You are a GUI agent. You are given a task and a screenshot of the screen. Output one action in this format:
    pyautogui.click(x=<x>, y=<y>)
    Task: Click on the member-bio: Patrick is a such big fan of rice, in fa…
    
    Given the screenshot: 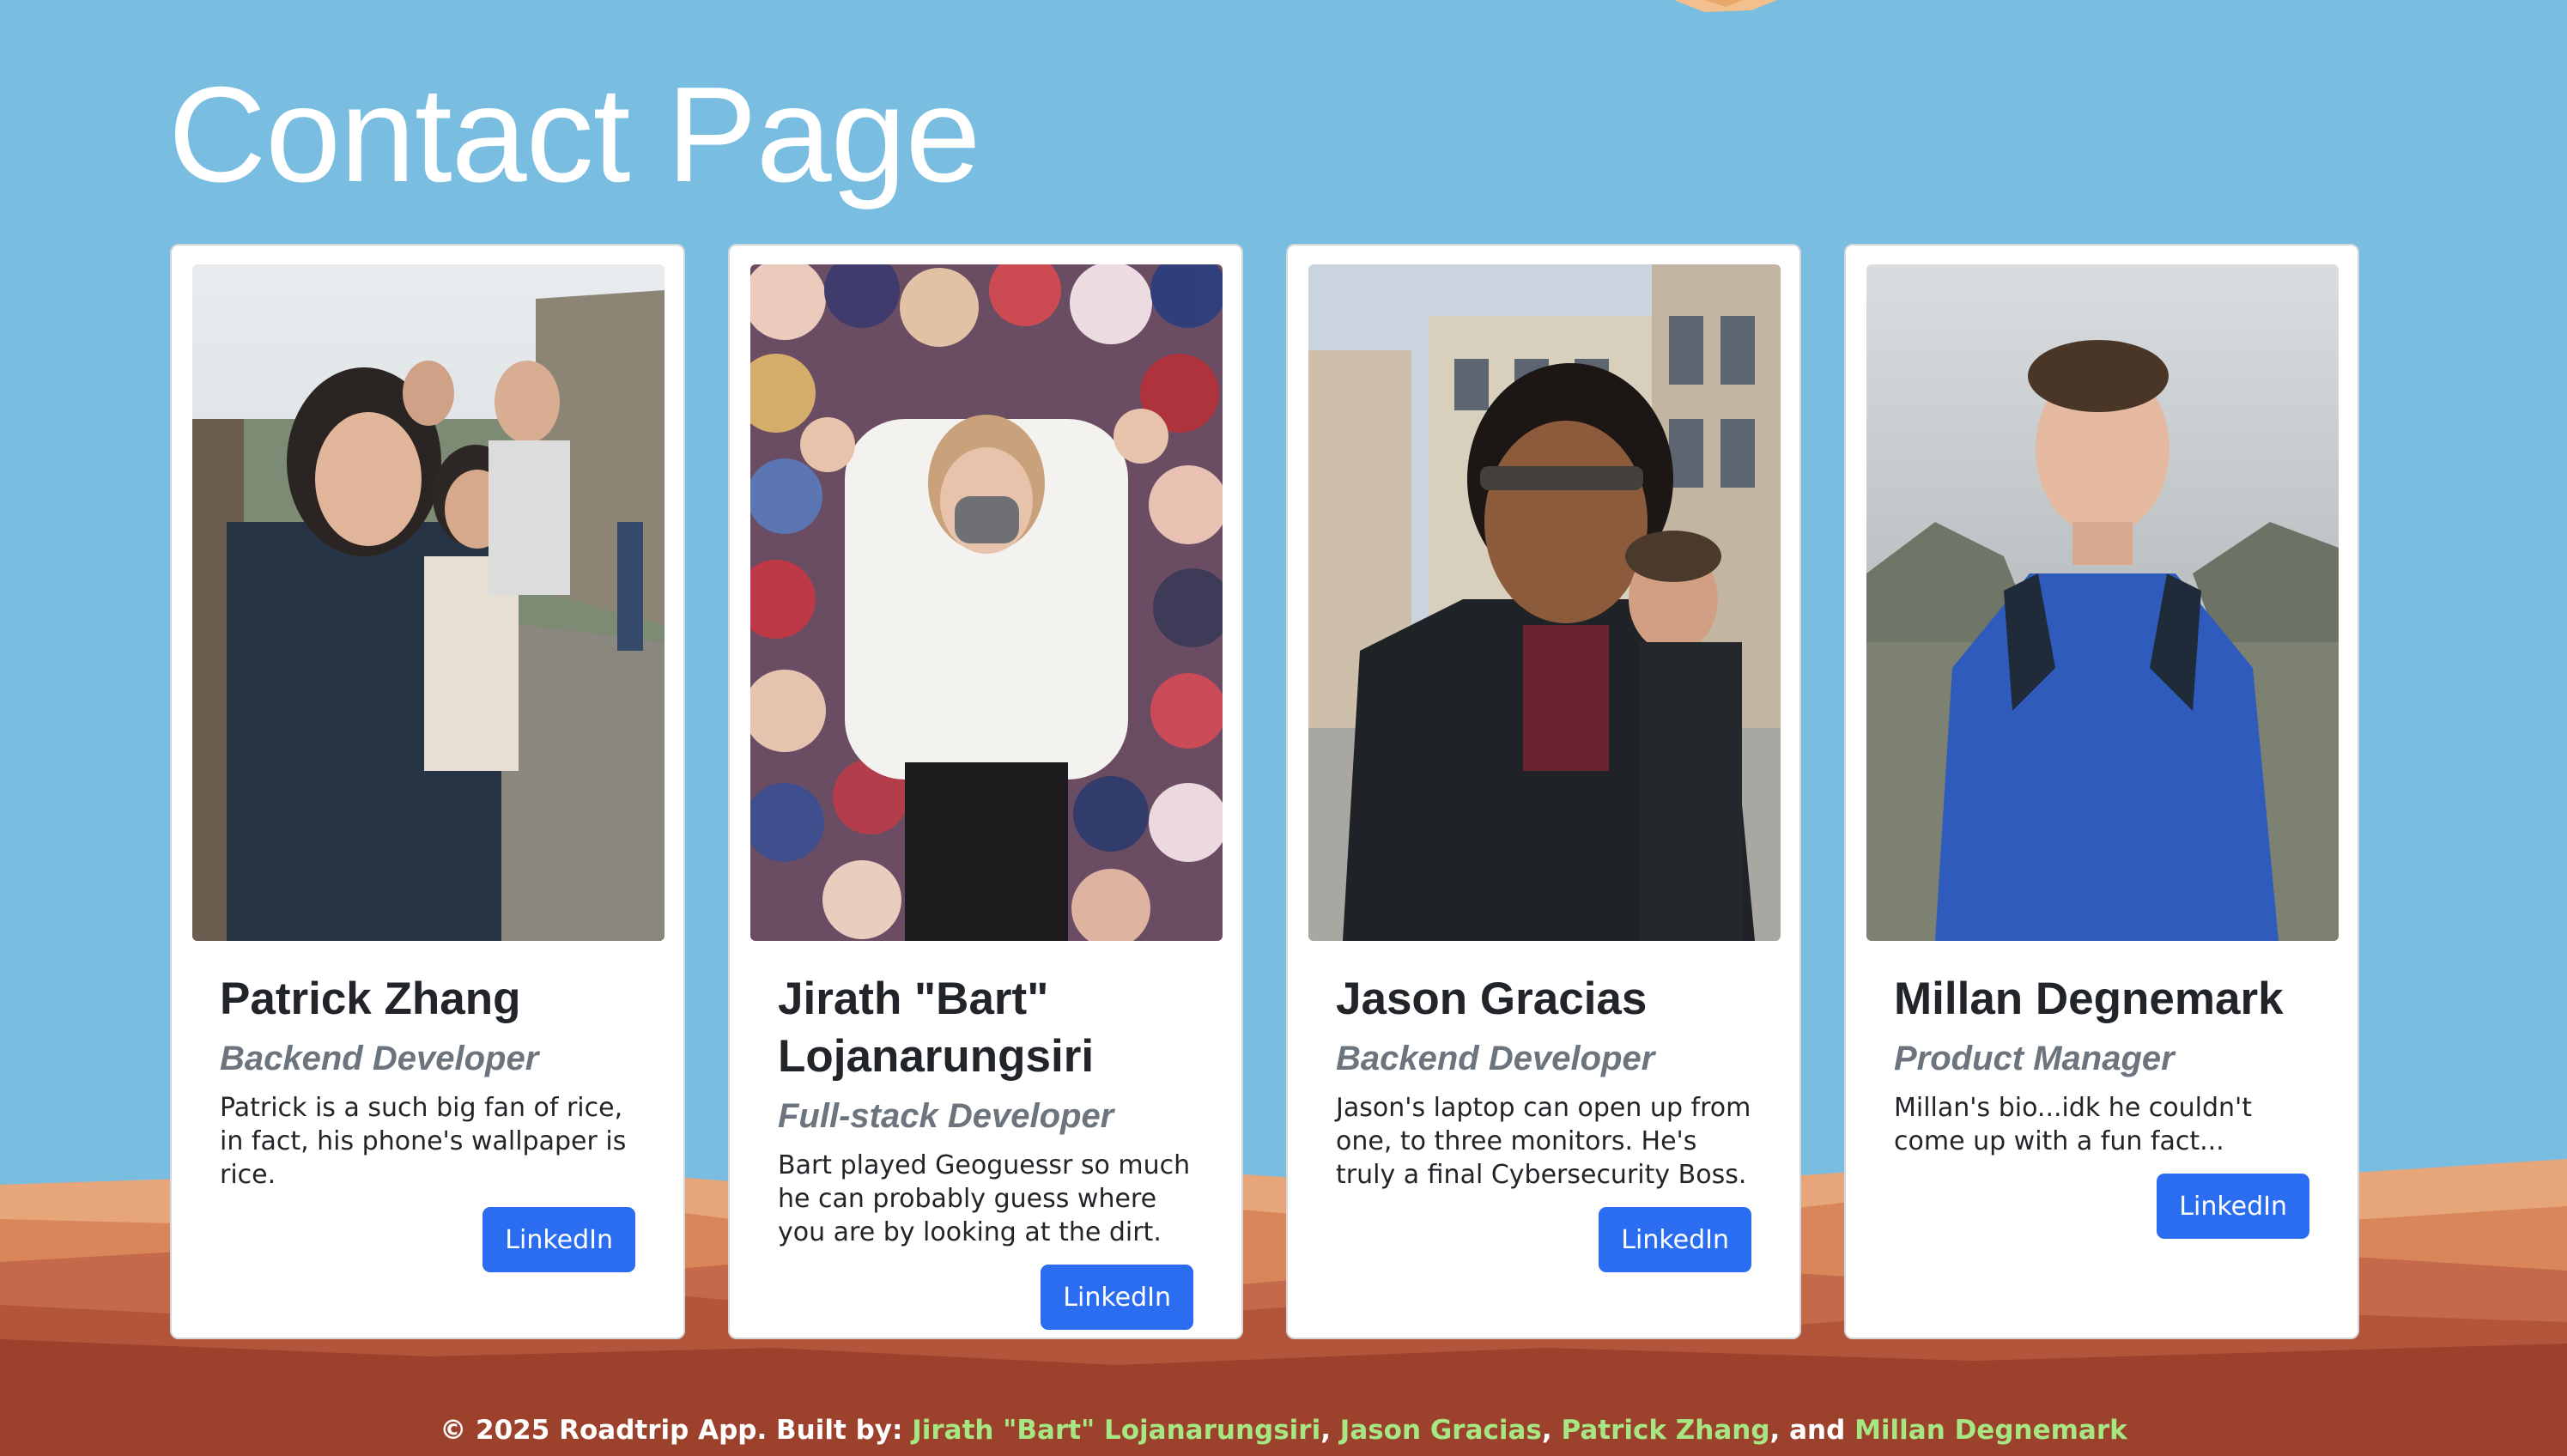 What is the action you would take?
    pyautogui.click(x=424, y=1142)
    